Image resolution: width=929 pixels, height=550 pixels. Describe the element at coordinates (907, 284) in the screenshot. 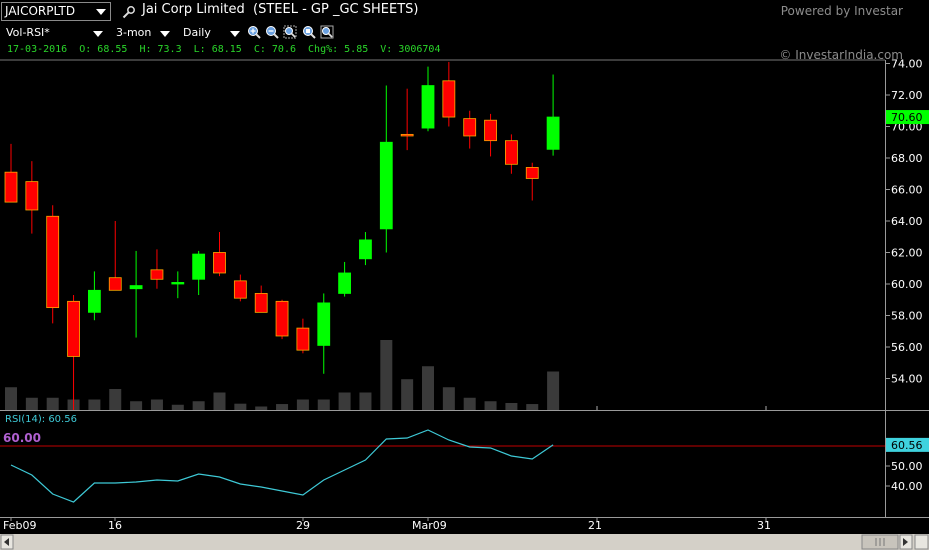

I see `price-tick-label: 60.00` at that location.